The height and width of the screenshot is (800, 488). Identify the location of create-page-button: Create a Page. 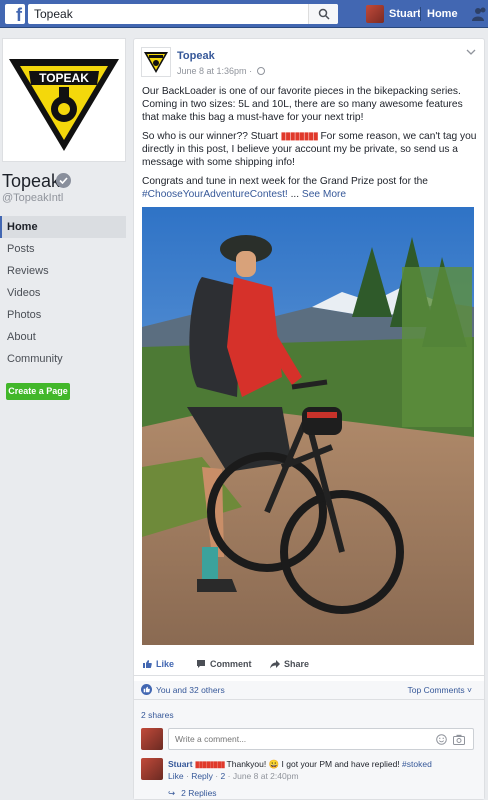
(38, 391).